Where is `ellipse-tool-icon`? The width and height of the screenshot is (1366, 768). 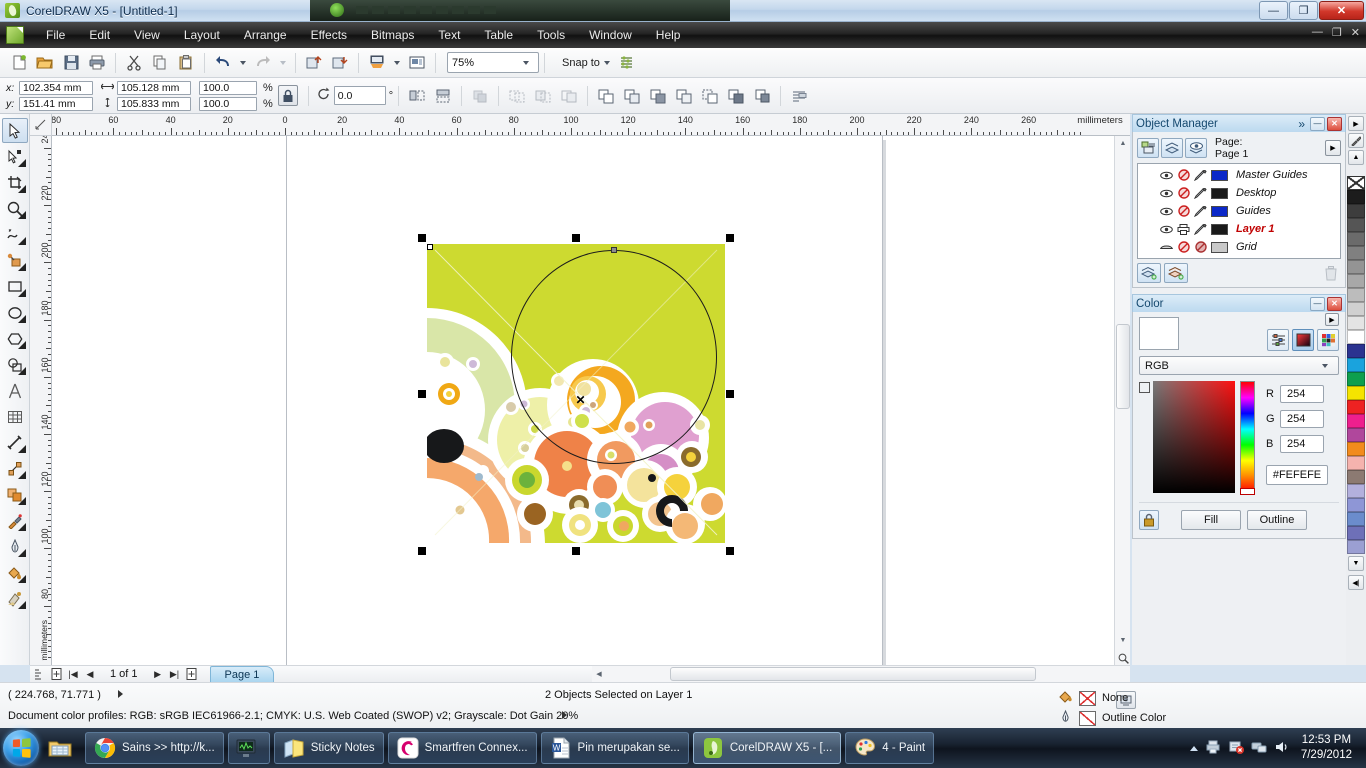
ellipse-tool-icon is located at coordinates (15, 312).